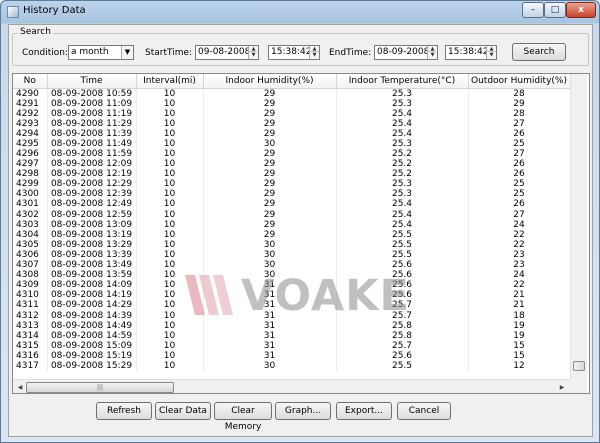 The width and height of the screenshot is (600, 443). I want to click on table-cell: 08-09-2008 13:49, so click(92, 265).